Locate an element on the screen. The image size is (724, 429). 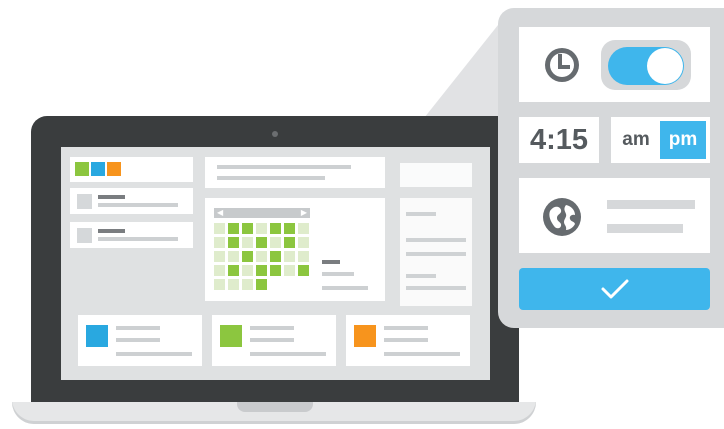
confirm-button is located at coordinates (614, 289).